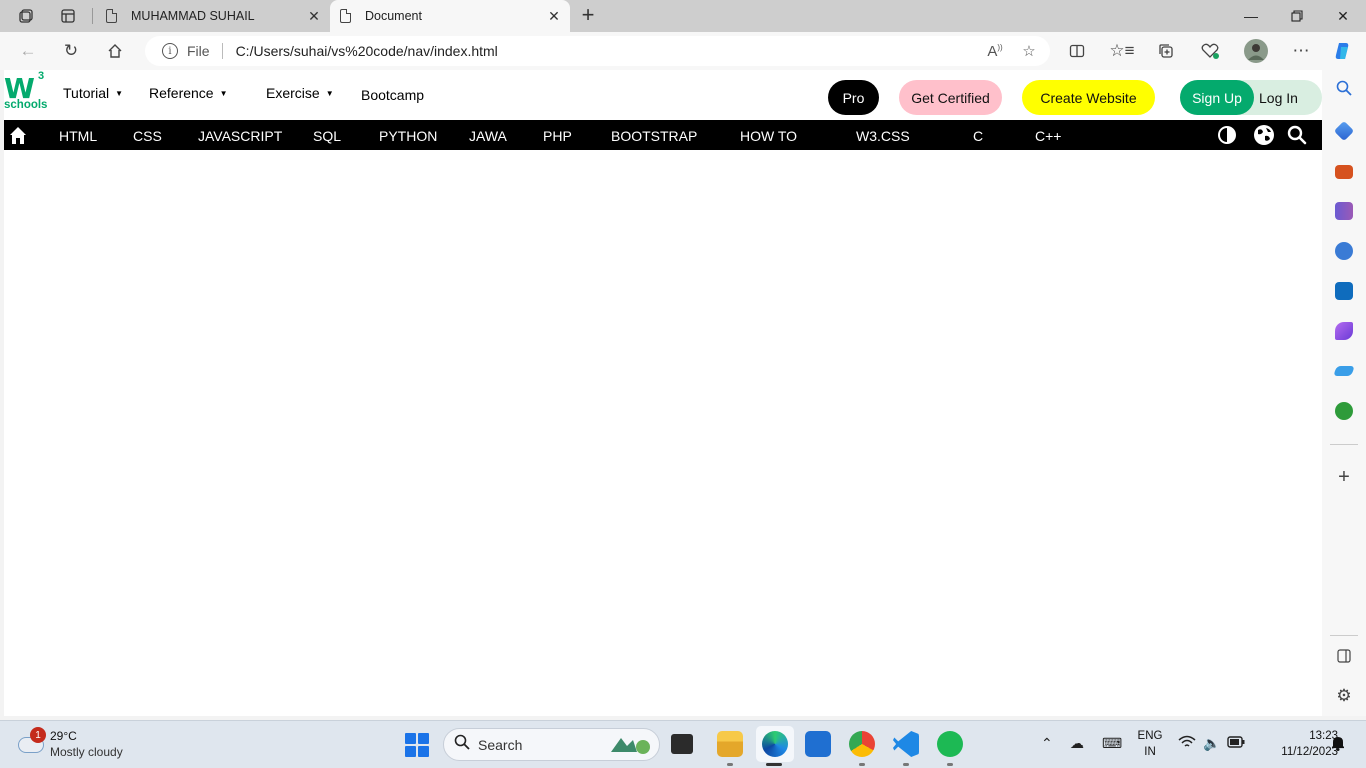  I want to click on keyboard-icon: ⌨, so click(1112, 743).